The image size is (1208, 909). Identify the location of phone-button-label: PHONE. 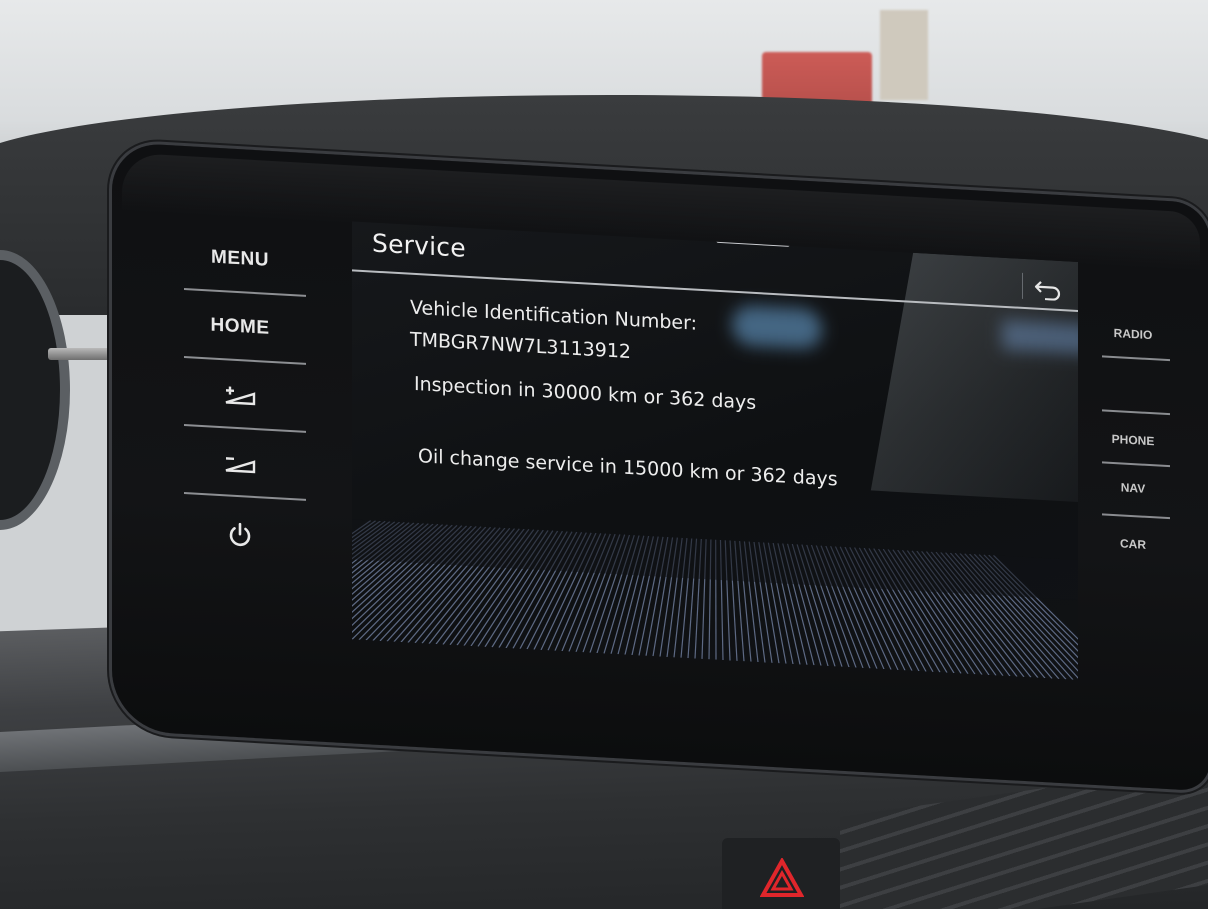
(1133, 440).